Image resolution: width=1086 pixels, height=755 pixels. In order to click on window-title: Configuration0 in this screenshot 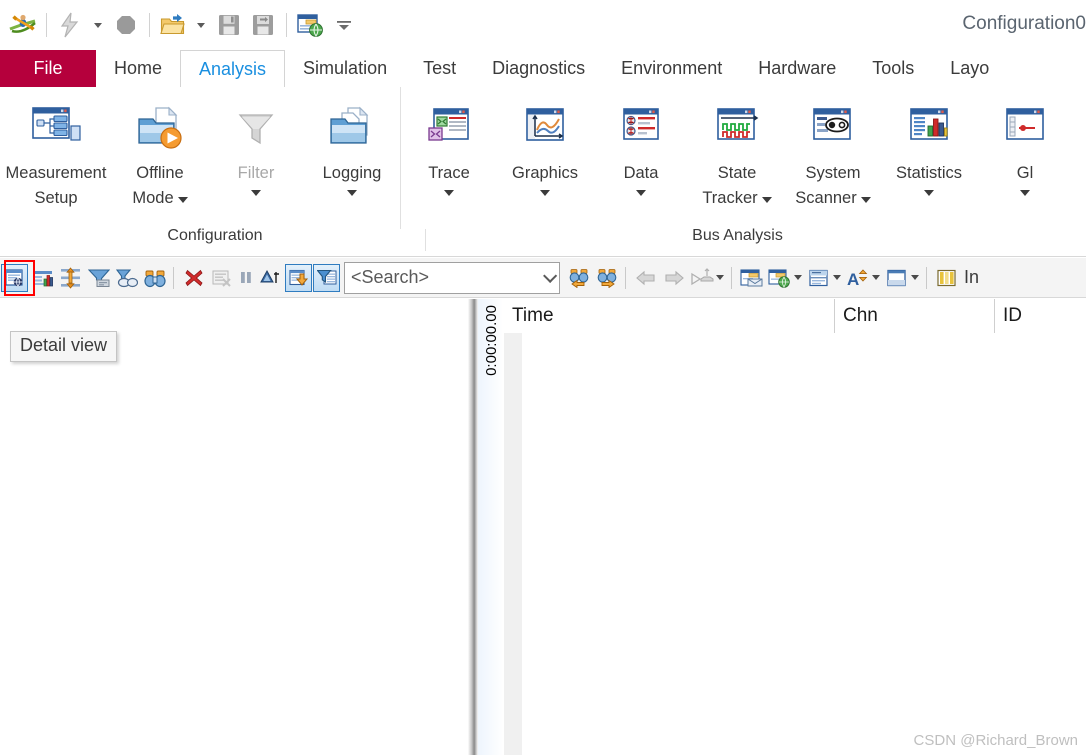, I will do `click(1024, 23)`.